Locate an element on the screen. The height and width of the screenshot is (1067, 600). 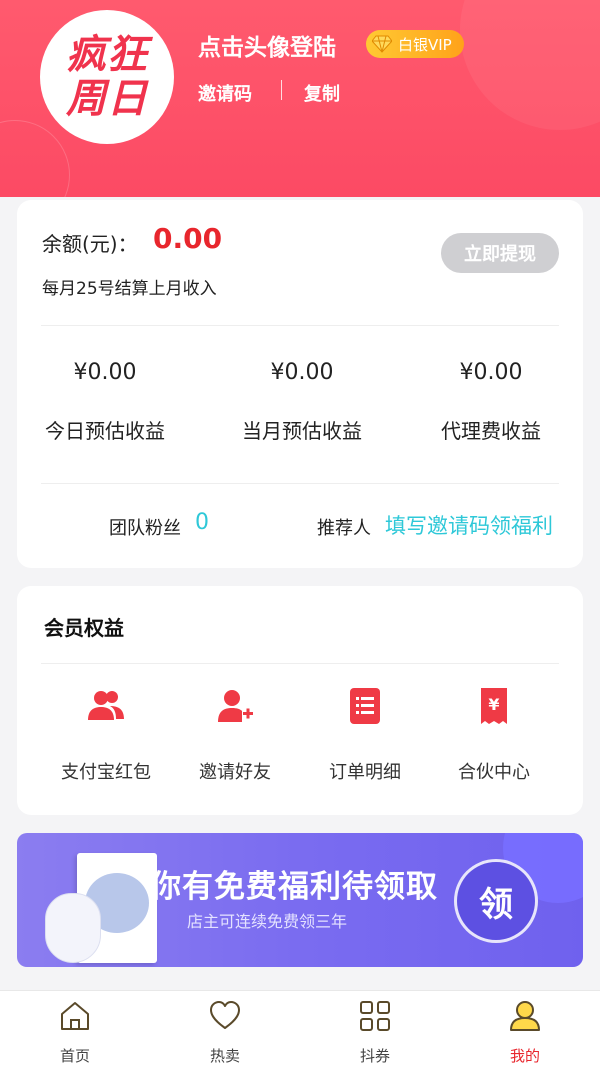
claim-button: 领 is located at coordinates (496, 901).